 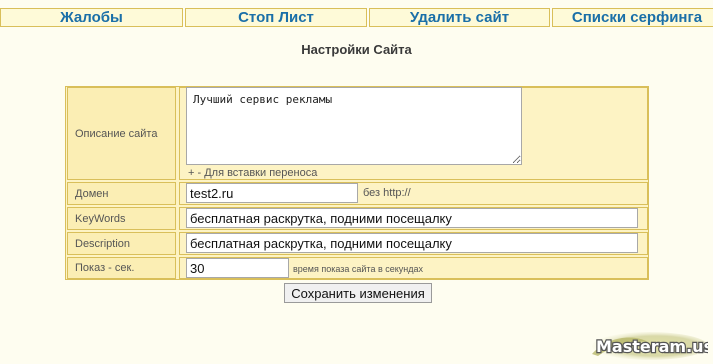 I want to click on meta-description-input, so click(x=412, y=243).